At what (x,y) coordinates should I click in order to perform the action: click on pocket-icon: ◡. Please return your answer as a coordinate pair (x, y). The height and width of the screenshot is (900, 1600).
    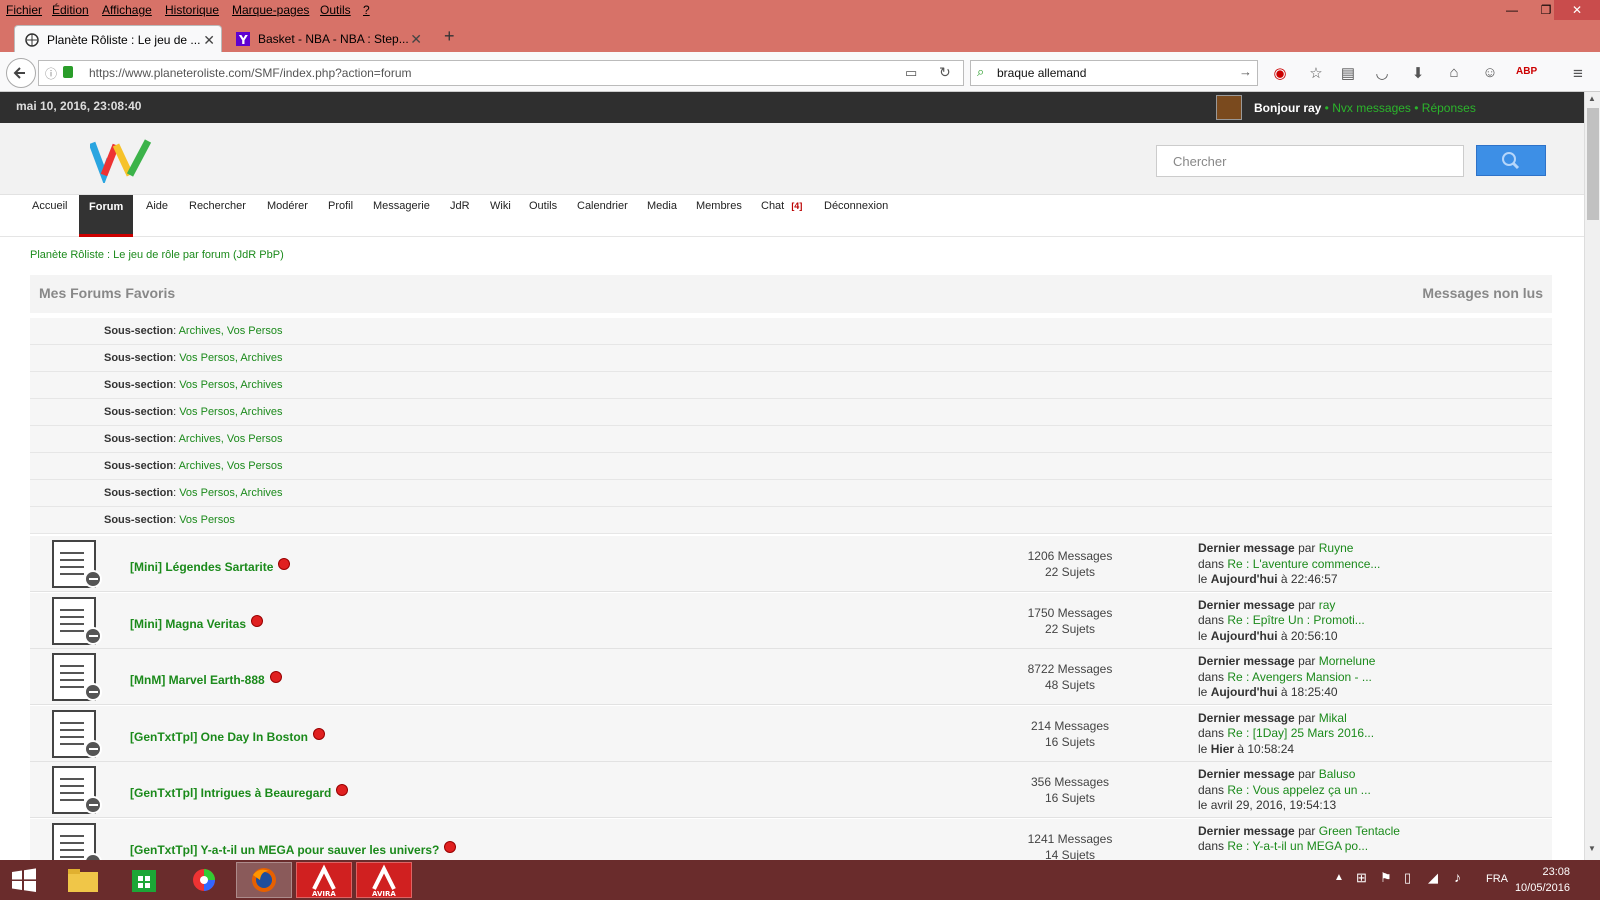
    Looking at the image, I should click on (1382, 73).